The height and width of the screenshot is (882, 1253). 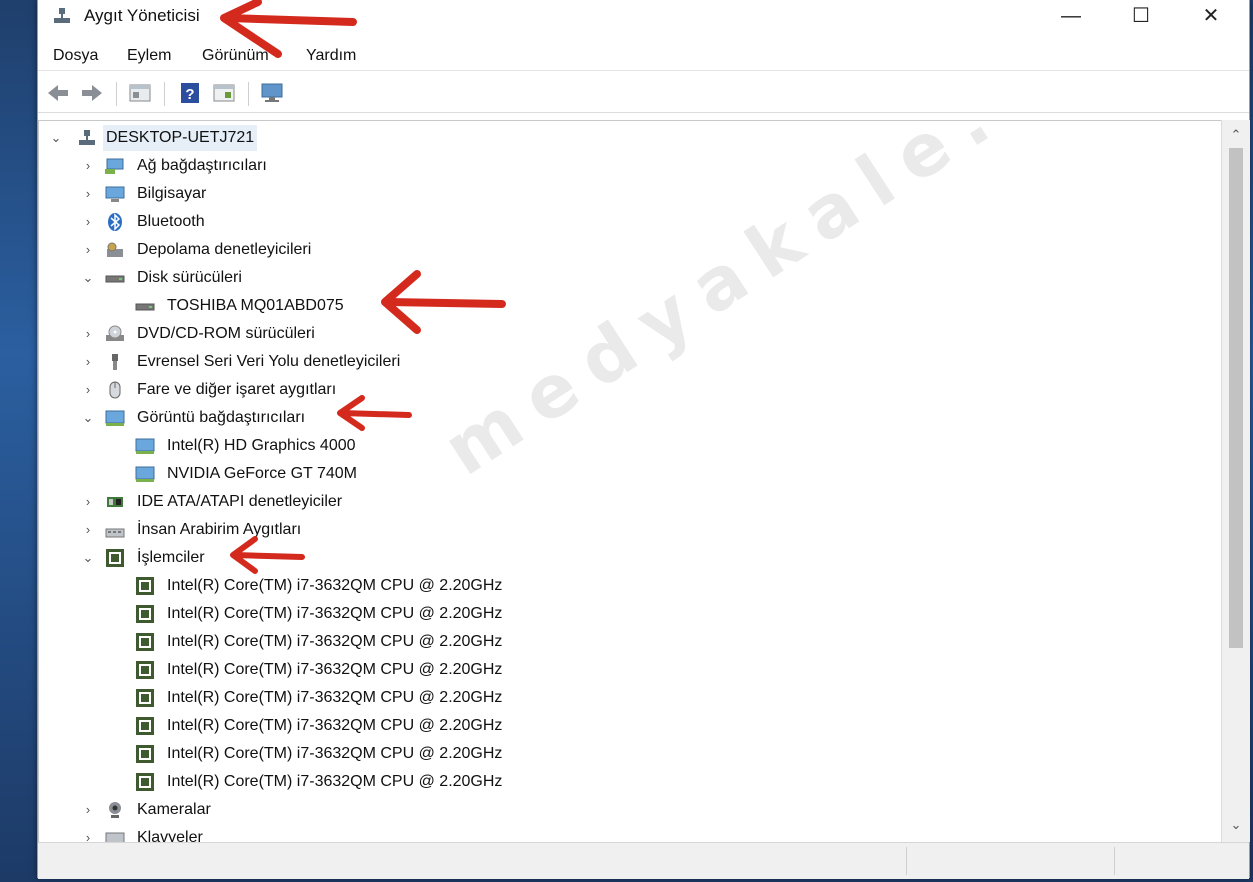 What do you see at coordinates (643, 860) in the screenshot?
I see `status-bar` at bounding box center [643, 860].